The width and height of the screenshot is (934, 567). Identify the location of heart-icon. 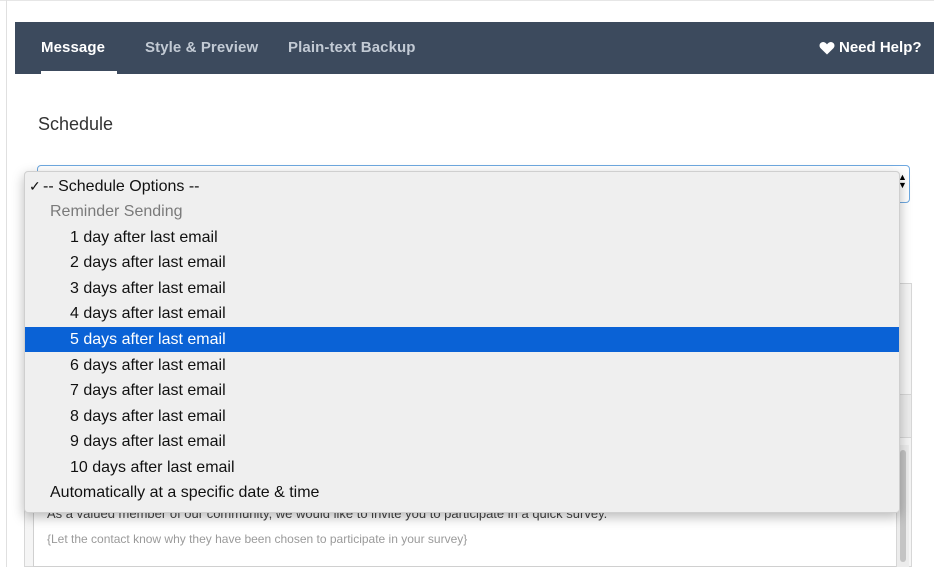
(827, 48).